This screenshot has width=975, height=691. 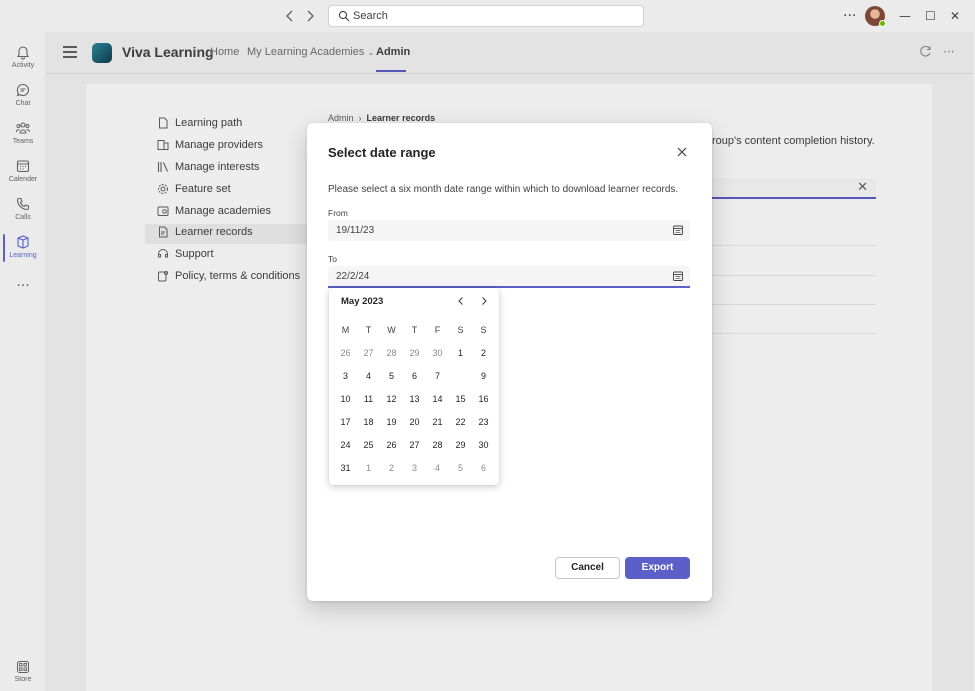 I want to click on calendar-day-number: 21, so click(x=437, y=422).